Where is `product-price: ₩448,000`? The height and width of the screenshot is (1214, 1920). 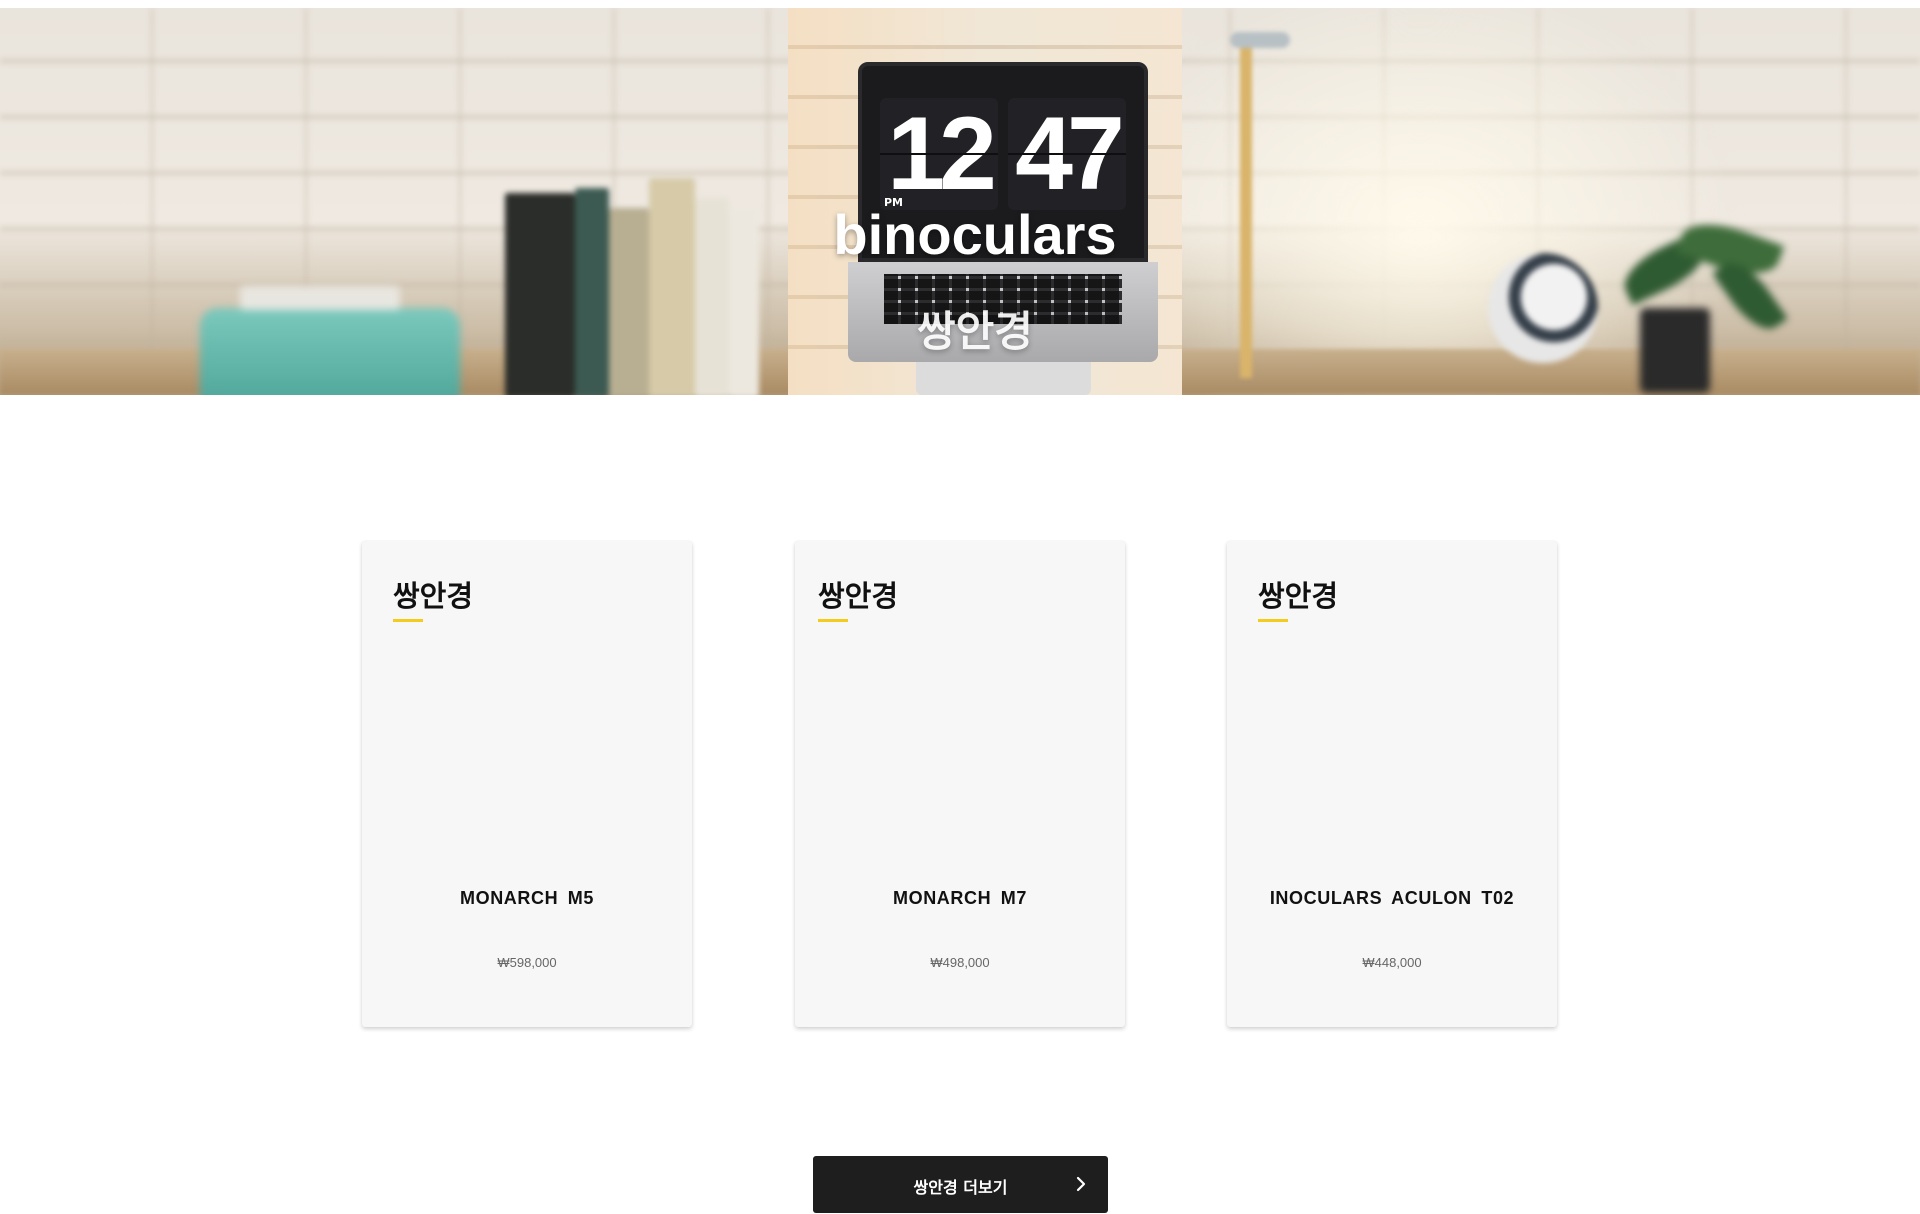 product-price: ₩448,000 is located at coordinates (1392, 962).